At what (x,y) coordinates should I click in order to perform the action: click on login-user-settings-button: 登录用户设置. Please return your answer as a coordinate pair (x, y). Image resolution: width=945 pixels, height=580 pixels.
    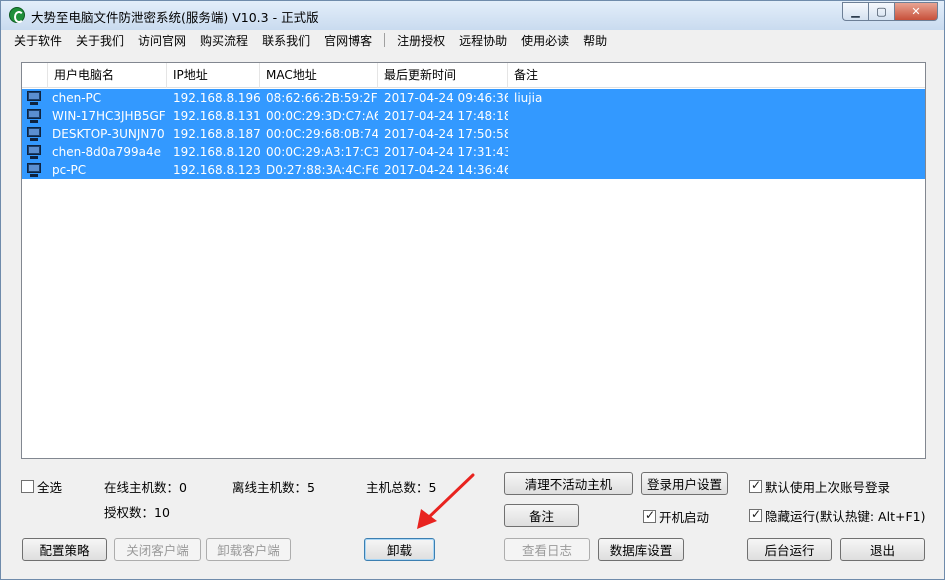
    Looking at the image, I should click on (684, 483).